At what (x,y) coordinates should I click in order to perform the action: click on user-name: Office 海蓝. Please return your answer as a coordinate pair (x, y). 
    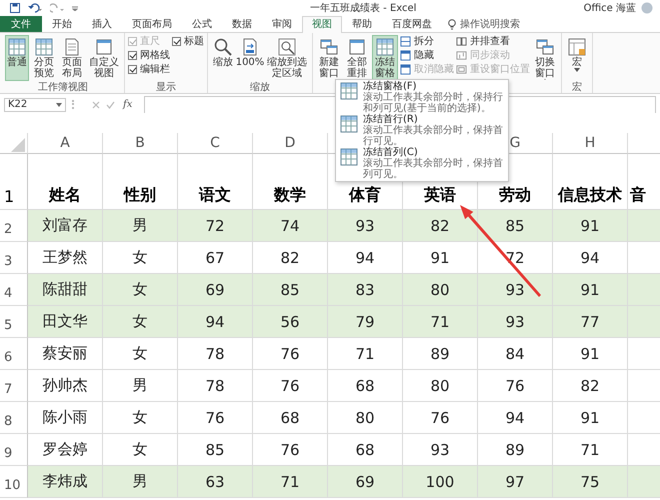
    Looking at the image, I should click on (610, 8).